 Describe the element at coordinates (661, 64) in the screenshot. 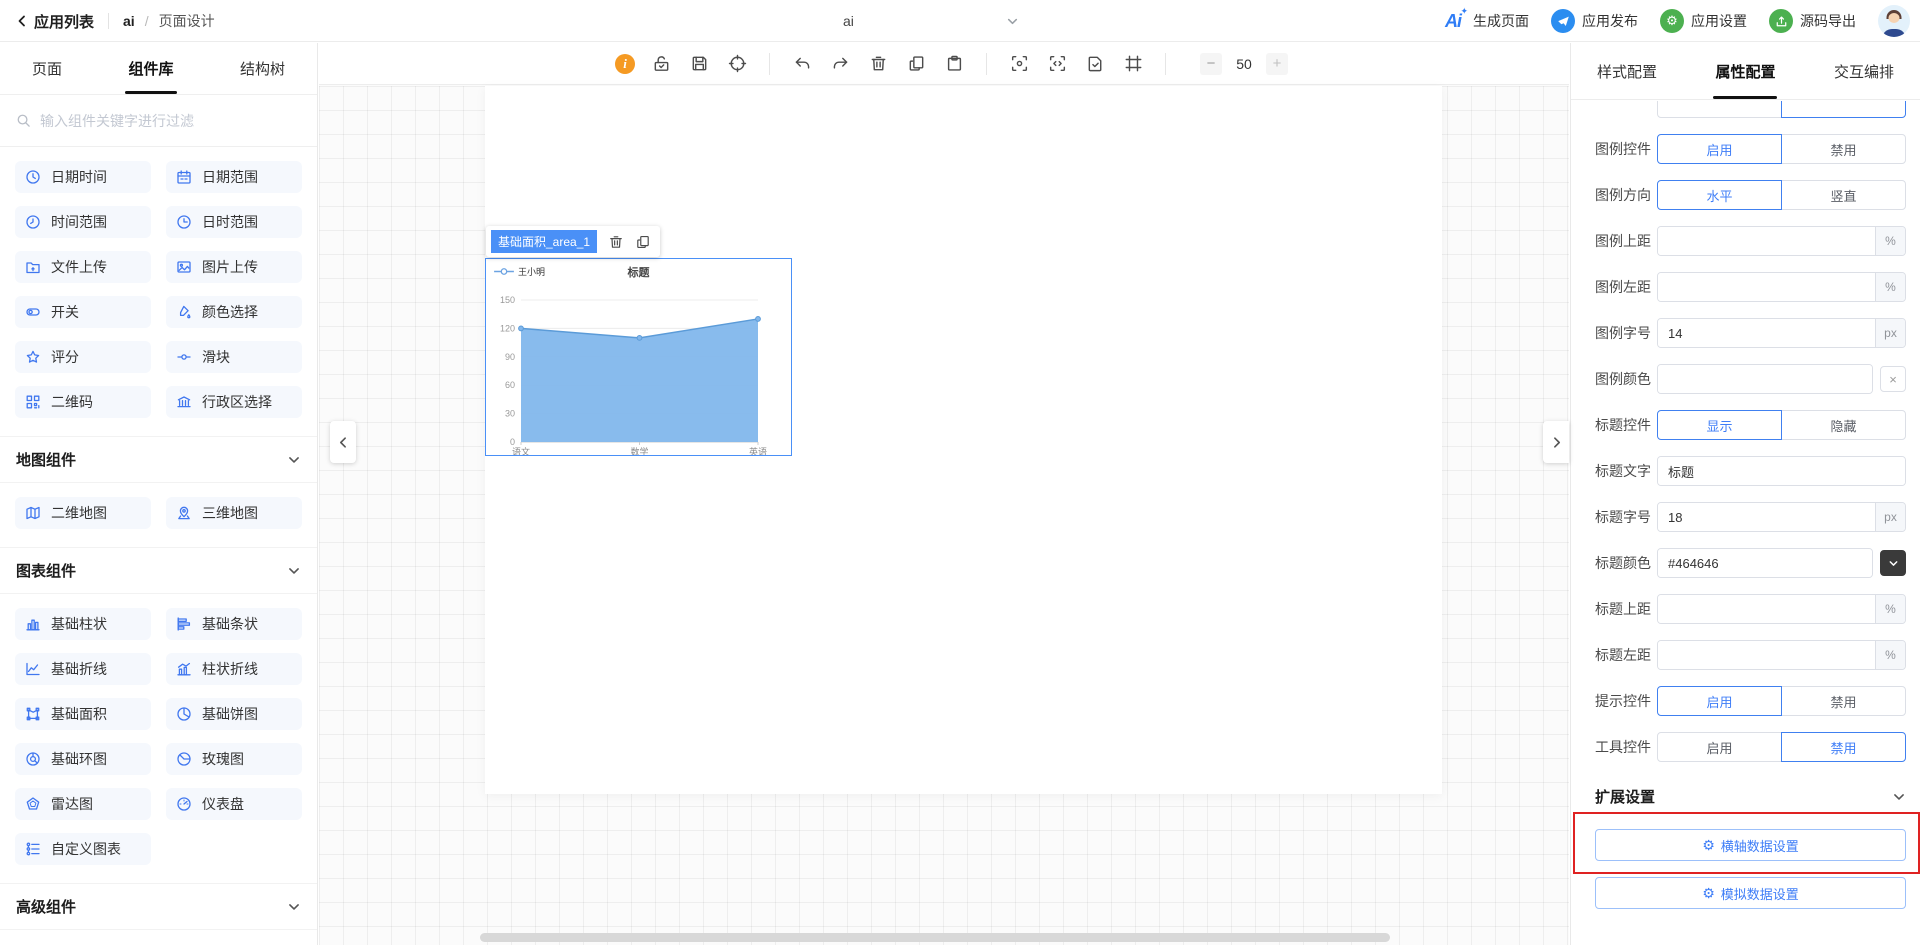

I see `unlock-button` at that location.